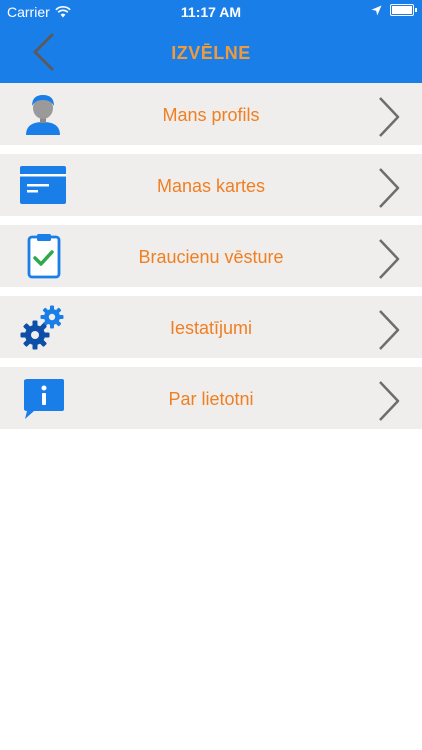 The image size is (422, 750). Describe the element at coordinates (211, 53) in the screenshot. I see `page-title: IZVĒLNE` at that location.